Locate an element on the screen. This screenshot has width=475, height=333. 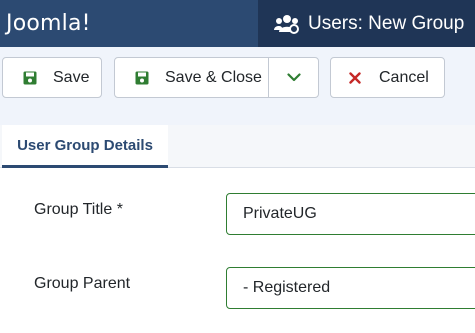
logo-text: Joomla! is located at coordinates (48, 23).